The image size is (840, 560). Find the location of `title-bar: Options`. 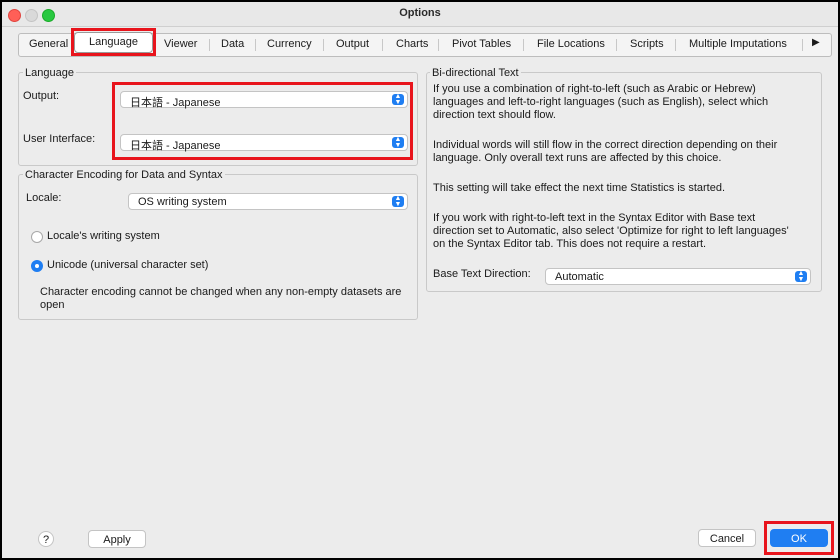

title-bar: Options is located at coordinates (420, 14).